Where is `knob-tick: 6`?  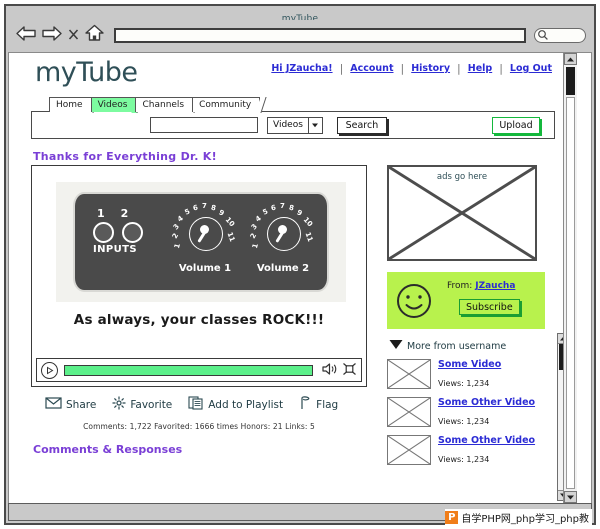
knob-tick: 6 is located at coordinates (273, 208).